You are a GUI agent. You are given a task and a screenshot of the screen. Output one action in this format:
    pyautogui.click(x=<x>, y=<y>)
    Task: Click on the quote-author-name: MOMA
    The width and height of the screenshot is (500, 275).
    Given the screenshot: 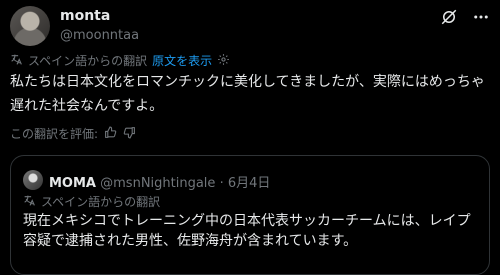 What is the action you would take?
    pyautogui.click(x=72, y=183)
    